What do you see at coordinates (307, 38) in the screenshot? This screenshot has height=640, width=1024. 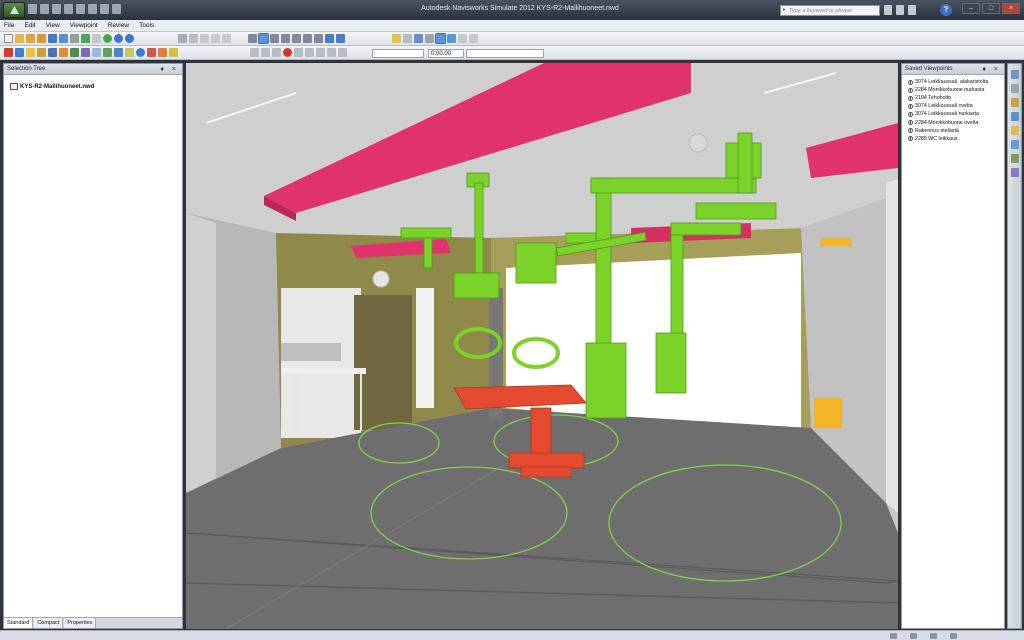 I see `walk-icon` at bounding box center [307, 38].